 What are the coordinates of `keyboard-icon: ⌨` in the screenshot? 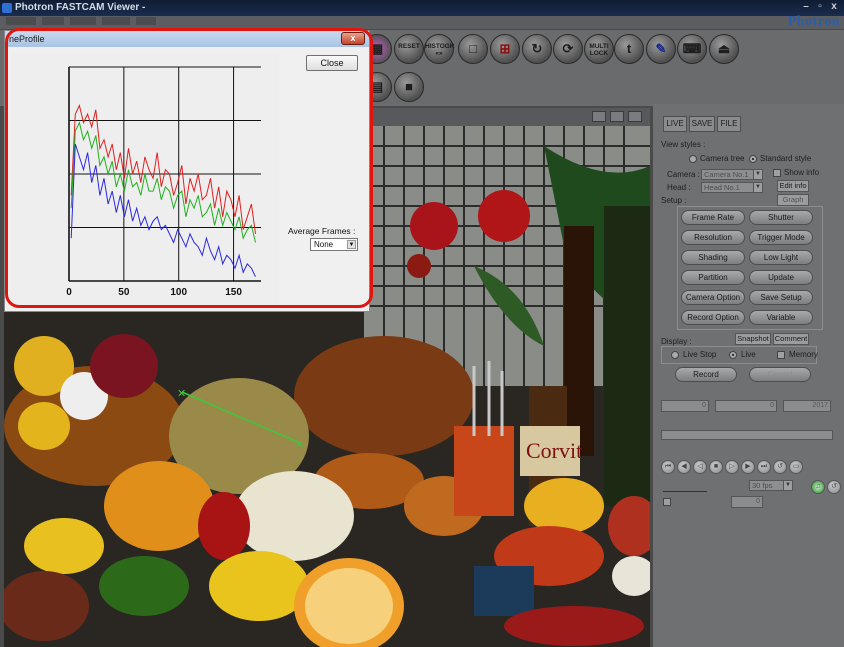 It's located at (692, 48).